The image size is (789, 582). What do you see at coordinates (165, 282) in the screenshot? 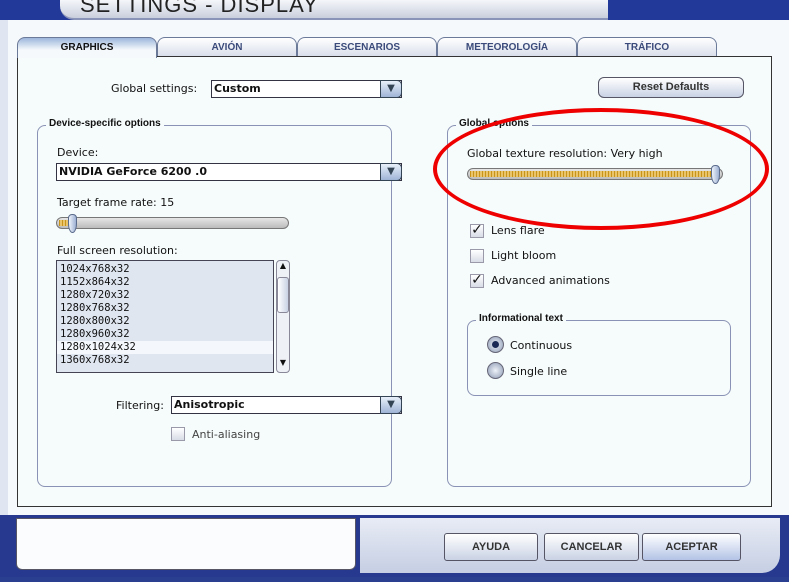
I see `list-item: 1152x864x32` at bounding box center [165, 282].